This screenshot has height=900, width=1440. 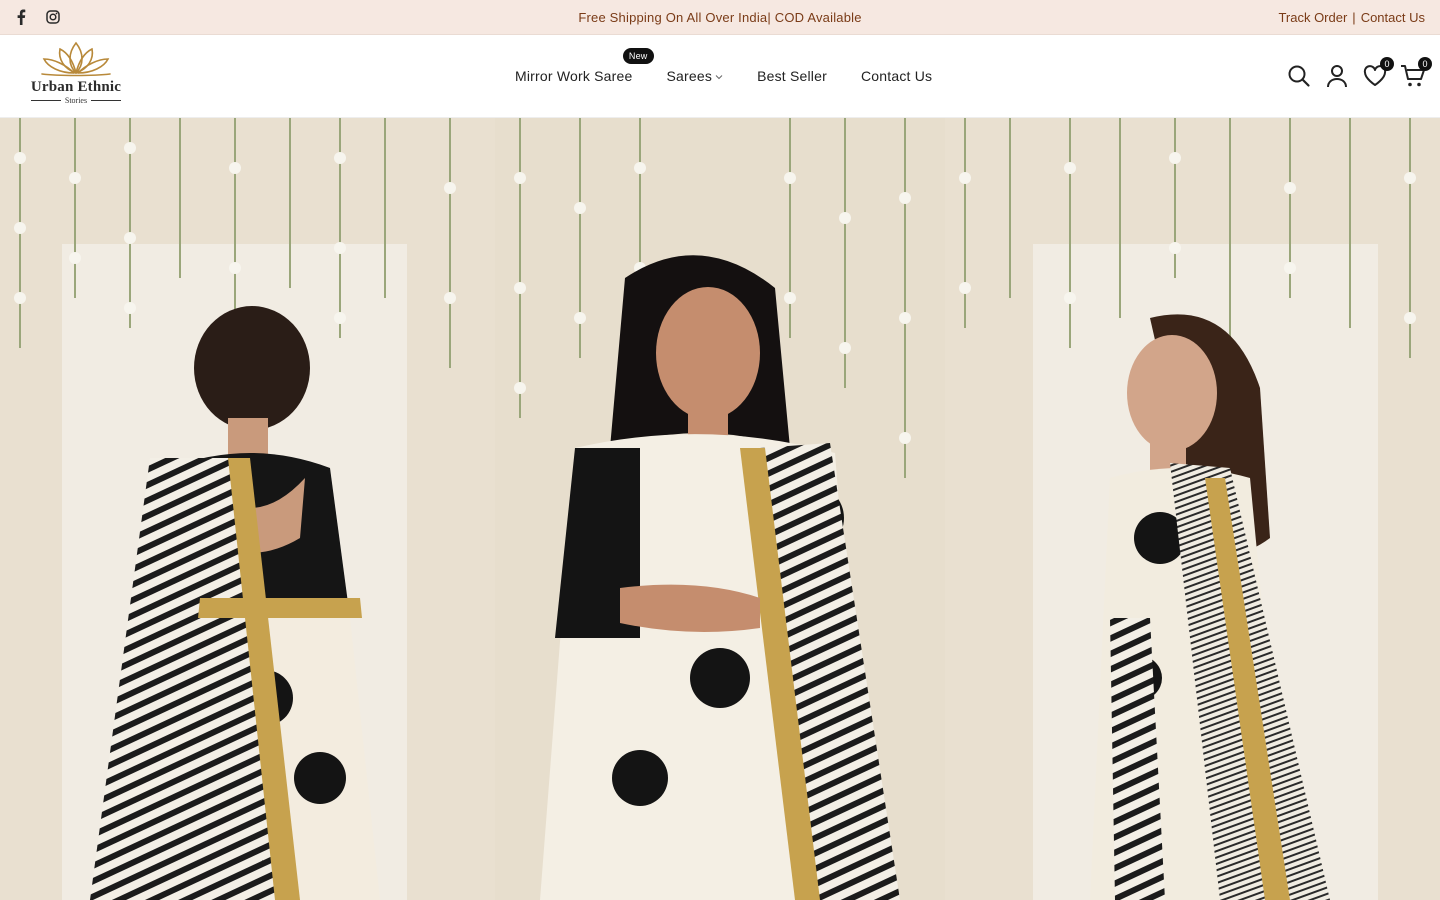 I want to click on nav-item-label: Best Seller, so click(x=792, y=76).